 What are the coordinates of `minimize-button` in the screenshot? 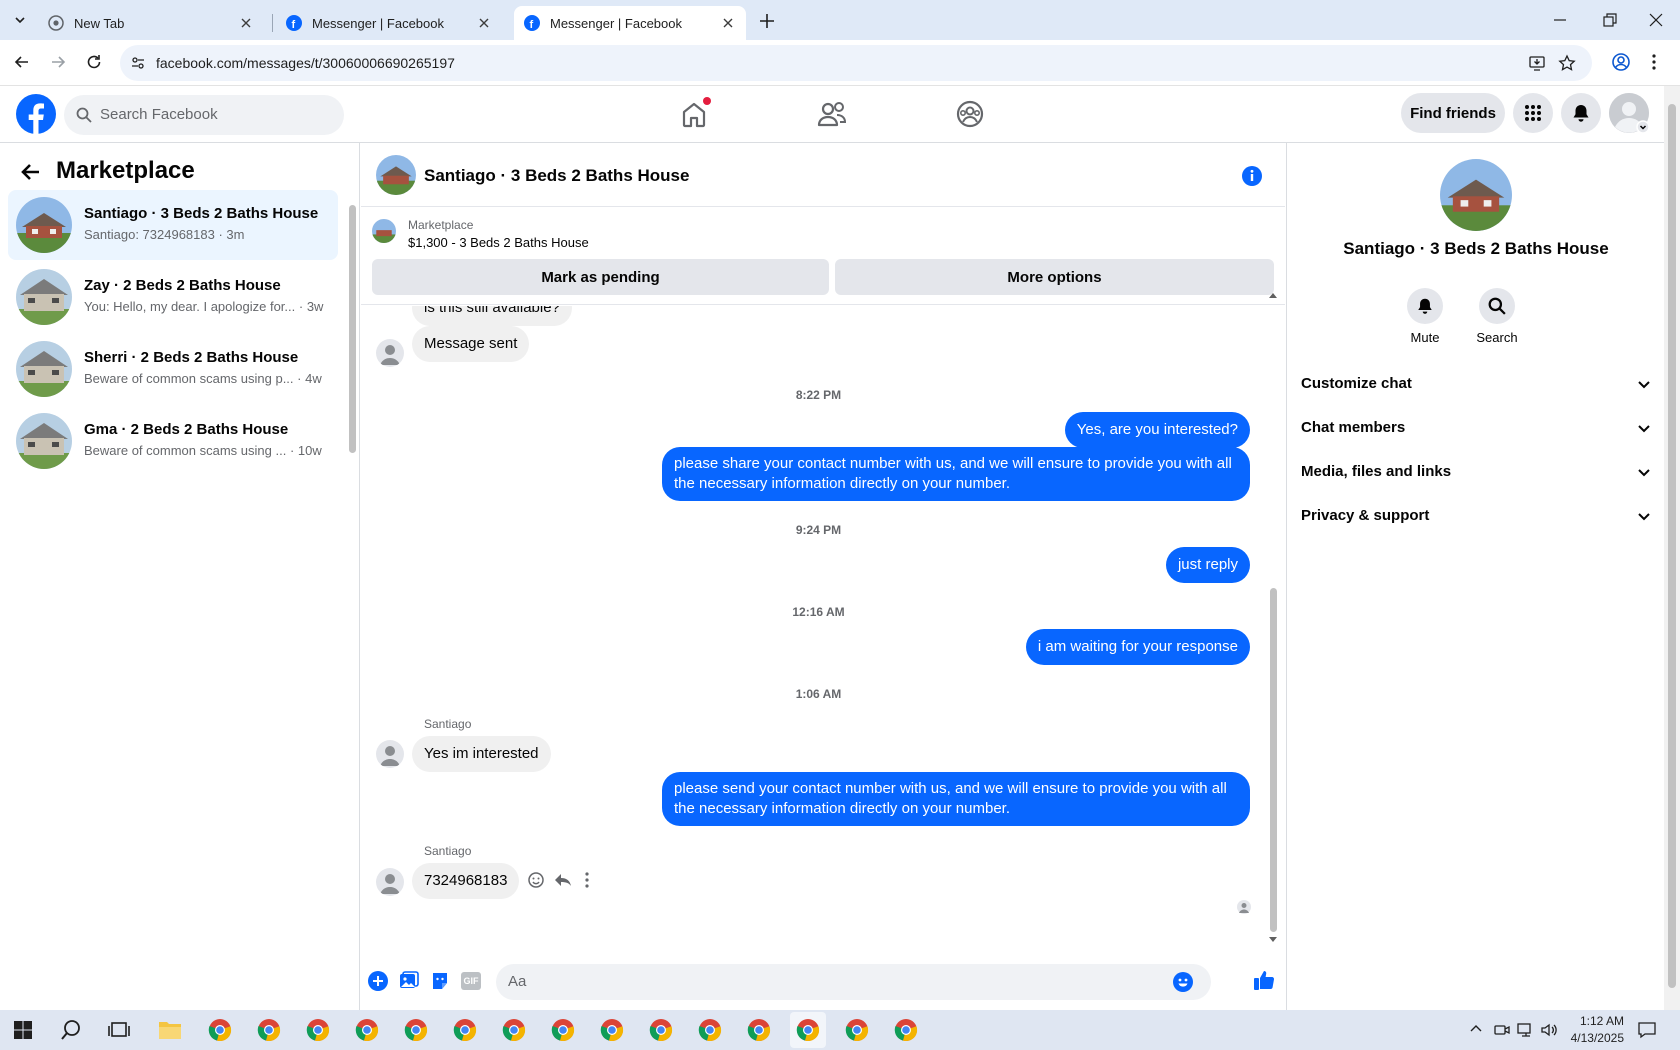 It's located at (1560, 20).